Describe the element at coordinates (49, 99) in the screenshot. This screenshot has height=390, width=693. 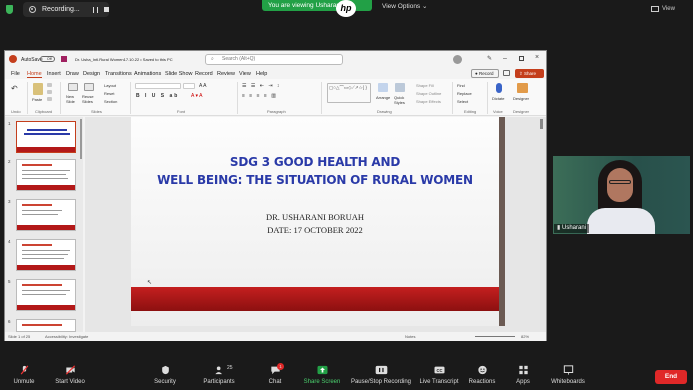
I see `format-painter-icon` at that location.